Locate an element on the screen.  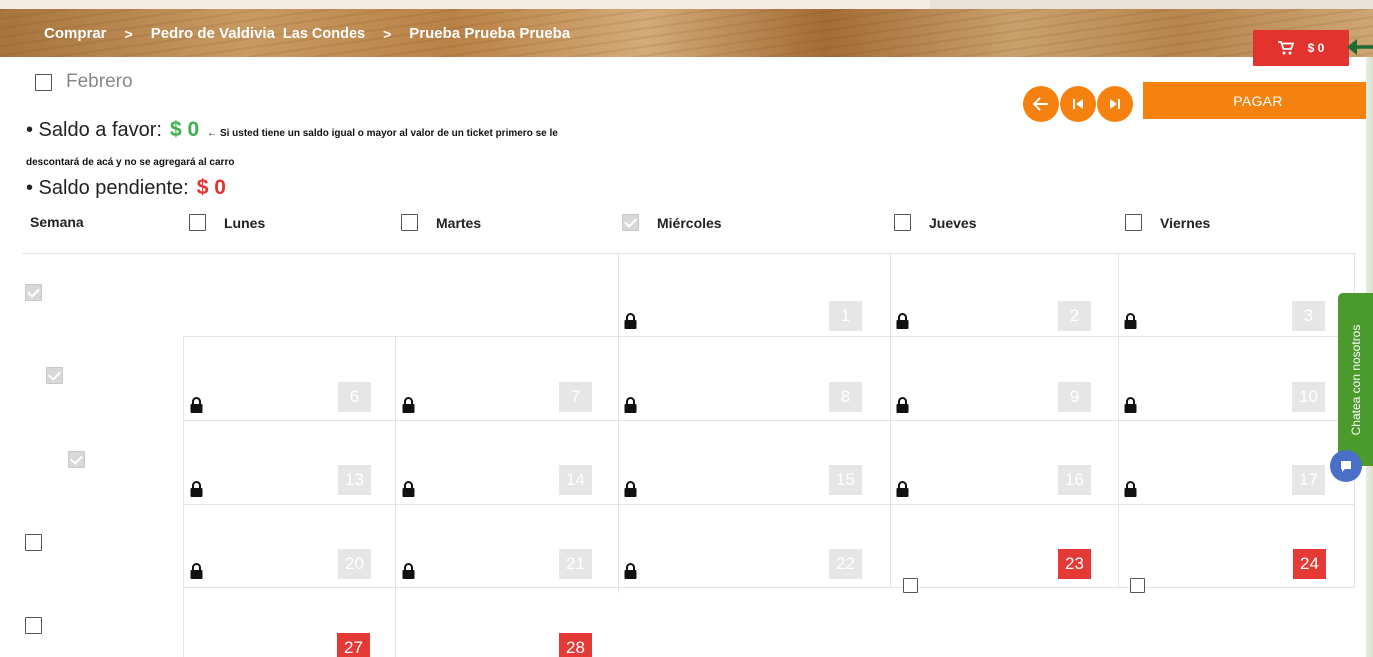
miercoles-checkbox is located at coordinates (630, 222).